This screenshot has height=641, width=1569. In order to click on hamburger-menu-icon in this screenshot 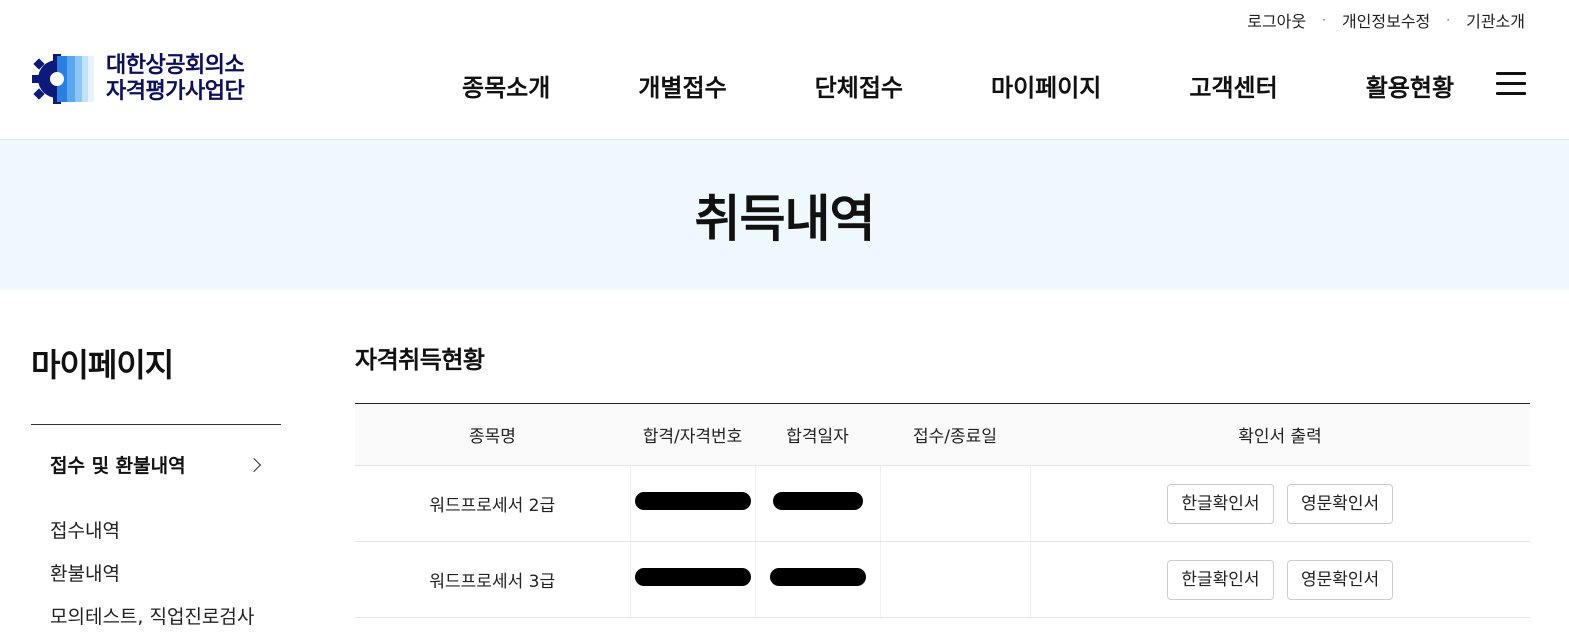, I will do `click(1511, 84)`.